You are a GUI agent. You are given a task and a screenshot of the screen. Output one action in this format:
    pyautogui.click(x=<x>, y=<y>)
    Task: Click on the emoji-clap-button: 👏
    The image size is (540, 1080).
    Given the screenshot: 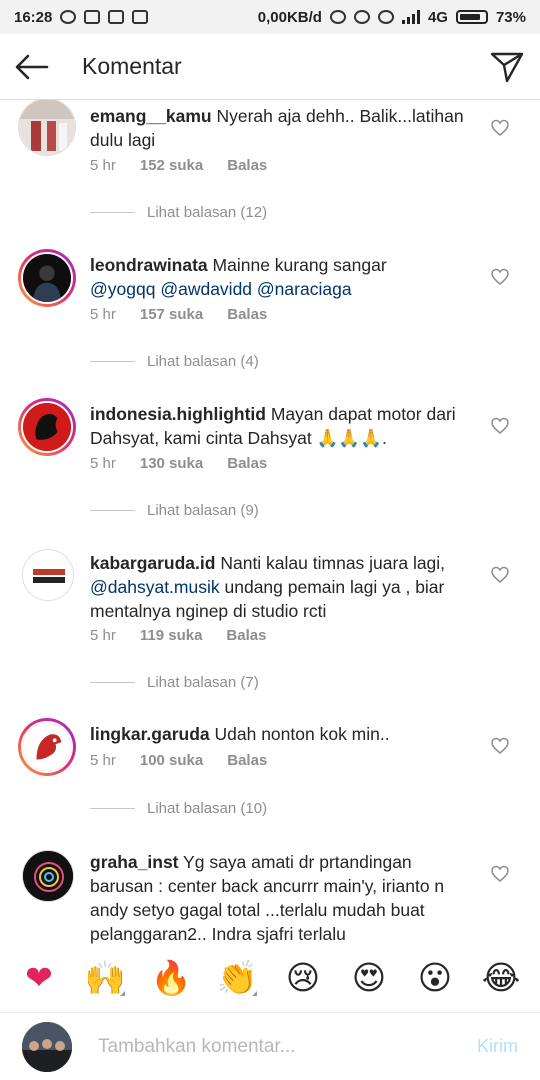 What is the action you would take?
    pyautogui.click(x=237, y=978)
    